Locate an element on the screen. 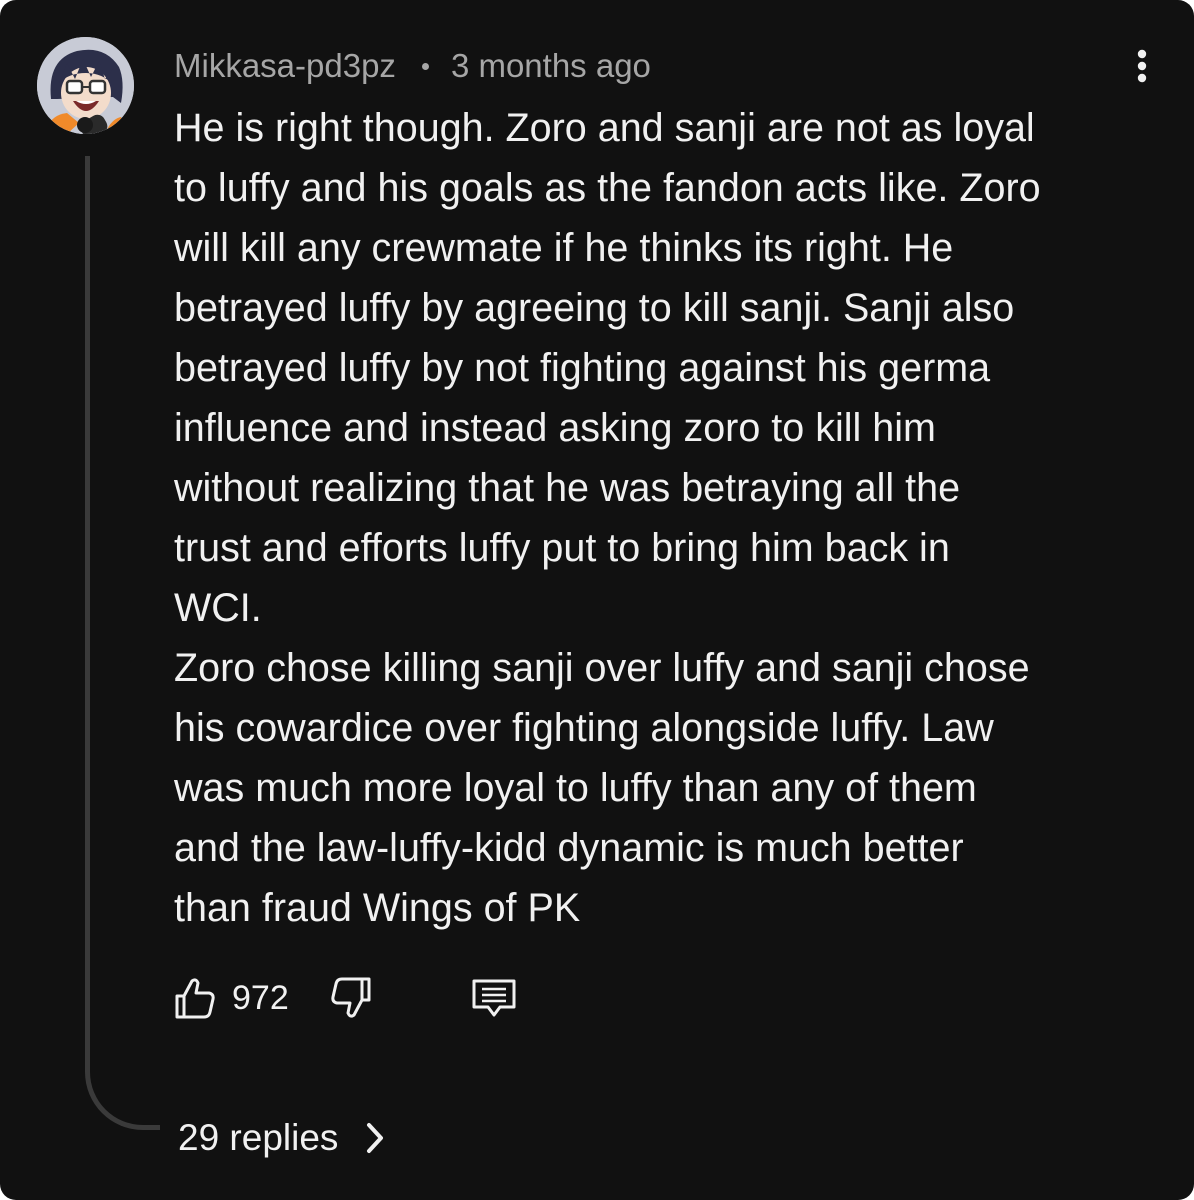 This screenshot has height=1200, width=1194. dislike-button is located at coordinates (351, 998).